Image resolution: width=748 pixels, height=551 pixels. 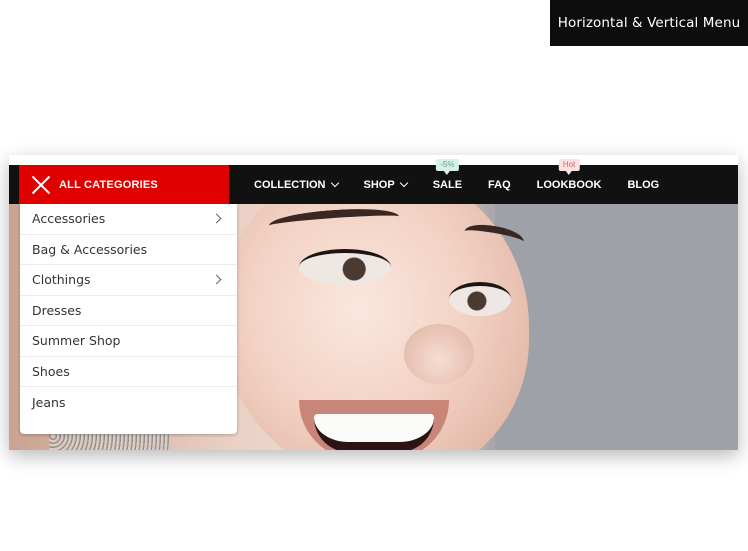 What do you see at coordinates (69, 219) in the screenshot?
I see `category-label: Accessories` at bounding box center [69, 219].